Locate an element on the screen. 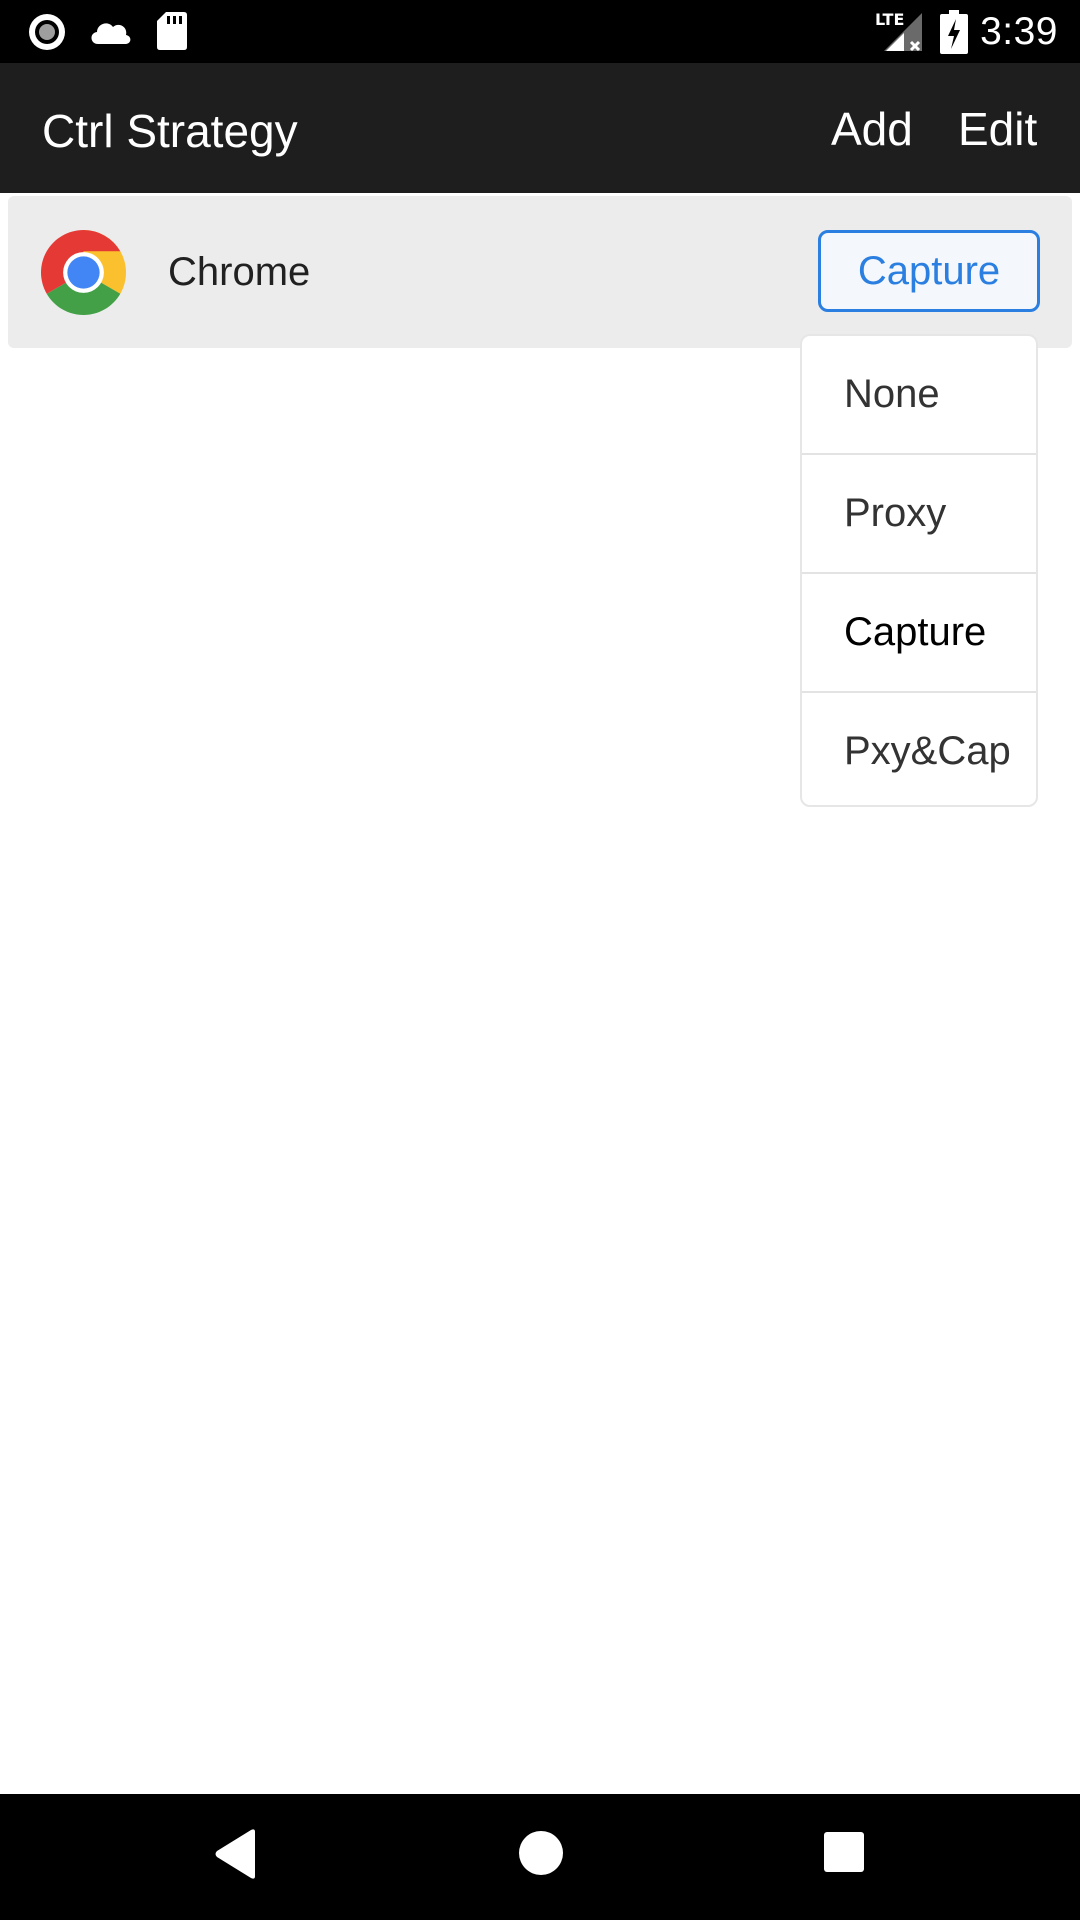 The image size is (1080, 1920). back-icon is located at coordinates (236, 1854).